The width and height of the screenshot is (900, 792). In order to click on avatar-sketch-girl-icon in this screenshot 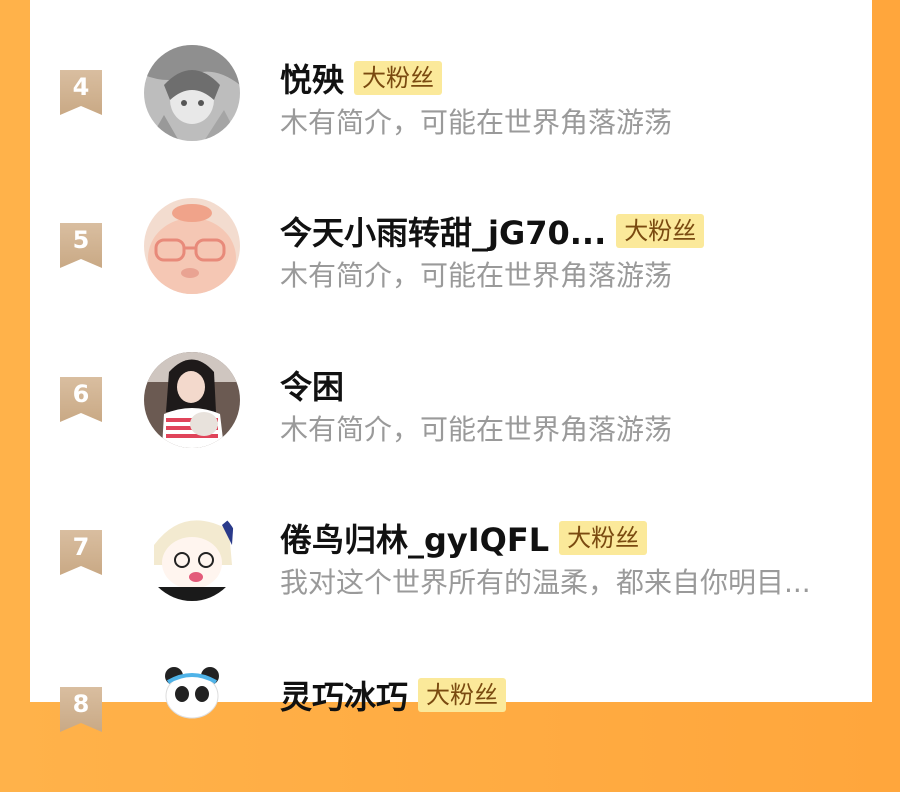, I will do `click(192, 93)`.